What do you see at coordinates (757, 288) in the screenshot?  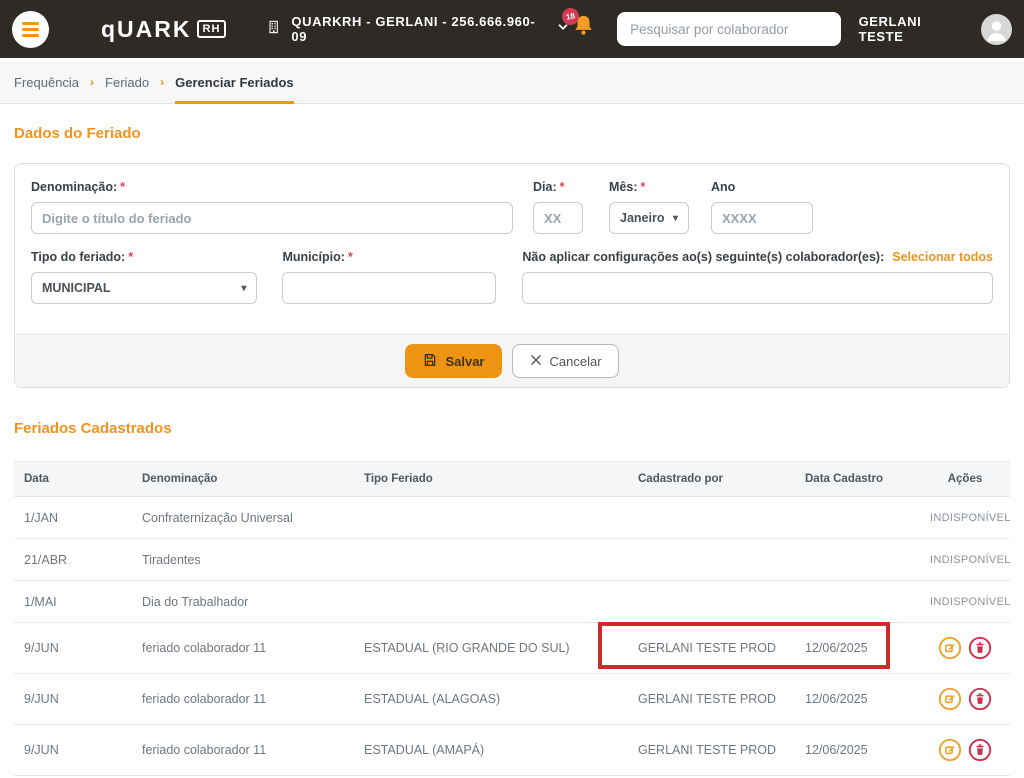 I see `colaboradores-input` at bounding box center [757, 288].